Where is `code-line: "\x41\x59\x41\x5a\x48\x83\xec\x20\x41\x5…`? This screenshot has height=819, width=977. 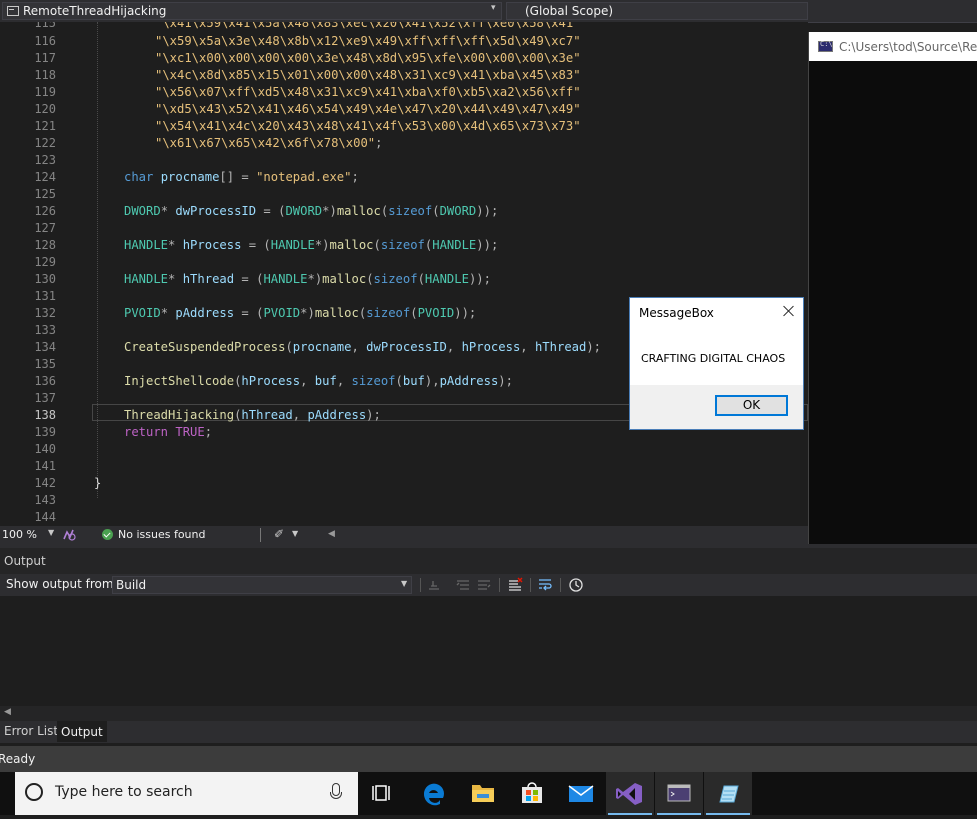 code-line: "\x41\x59\x41\x5a\x48\x83\xec\x20\x41\x5… is located at coordinates (368, 26).